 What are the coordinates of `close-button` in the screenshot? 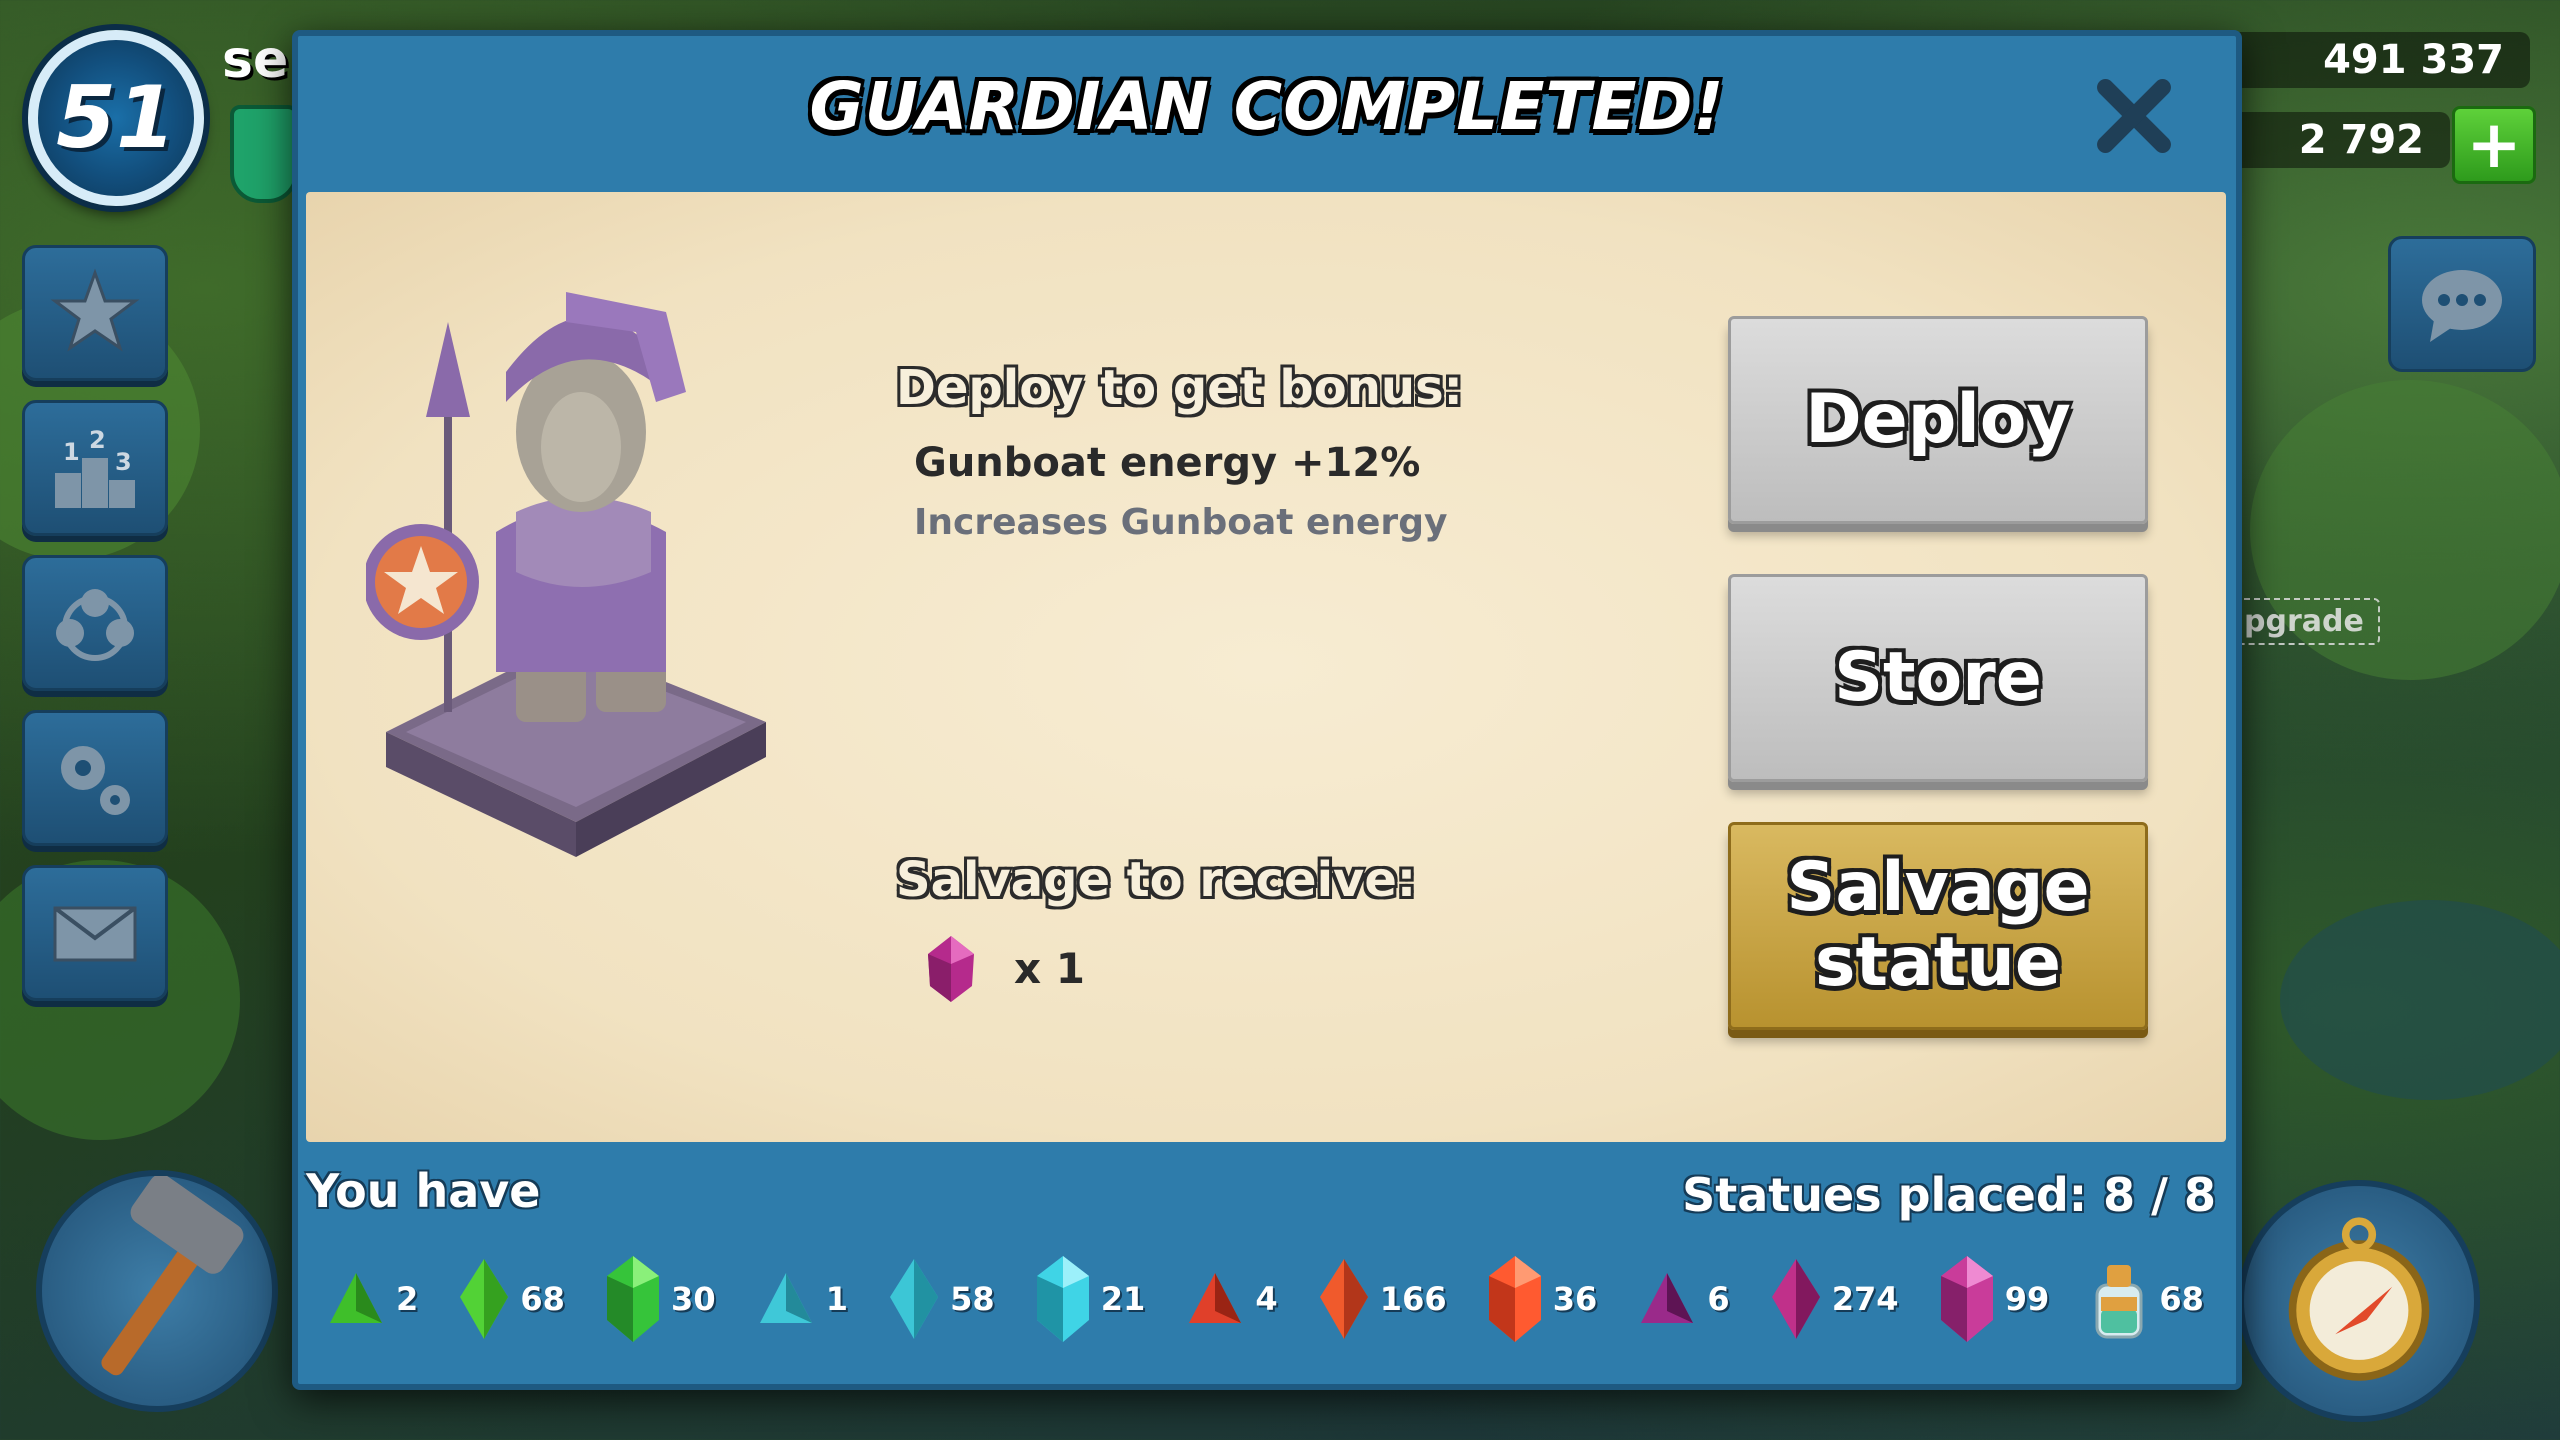 It's located at (2134, 116).